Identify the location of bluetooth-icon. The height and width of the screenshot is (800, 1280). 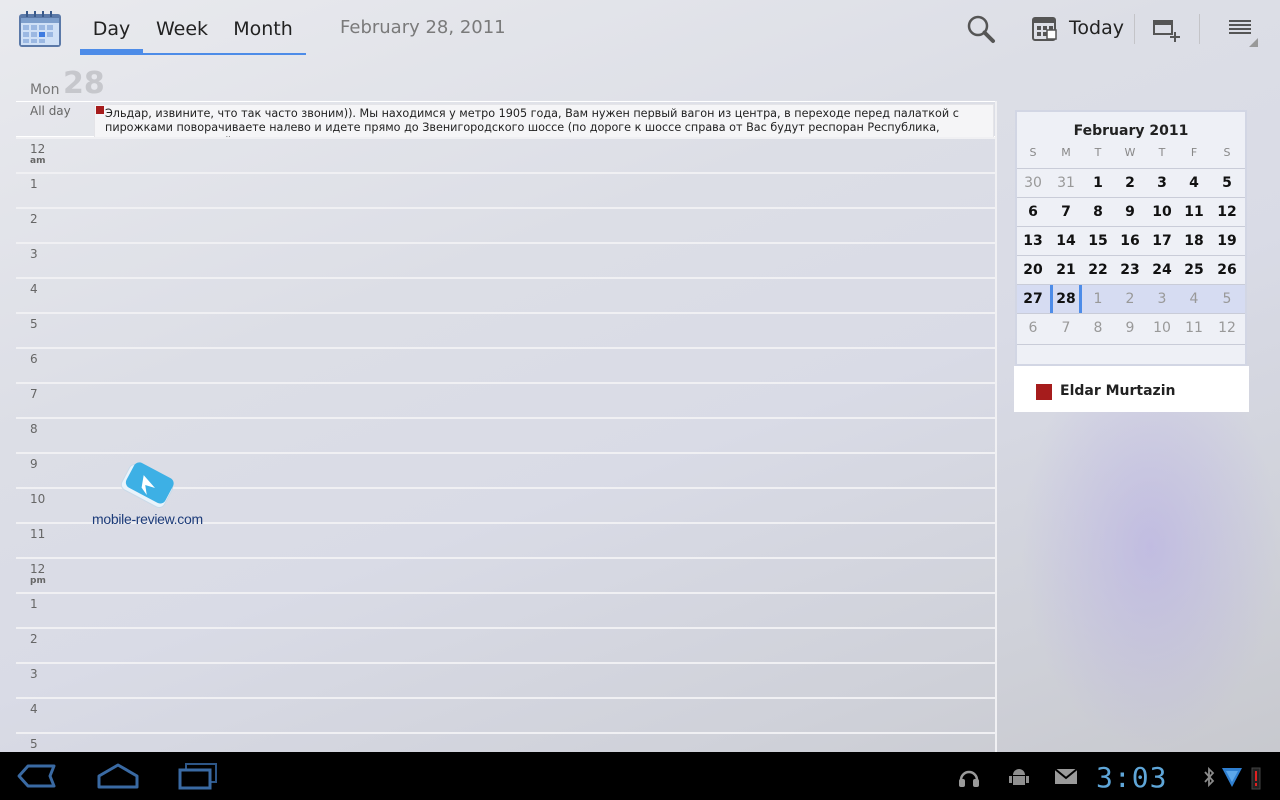
(1209, 777).